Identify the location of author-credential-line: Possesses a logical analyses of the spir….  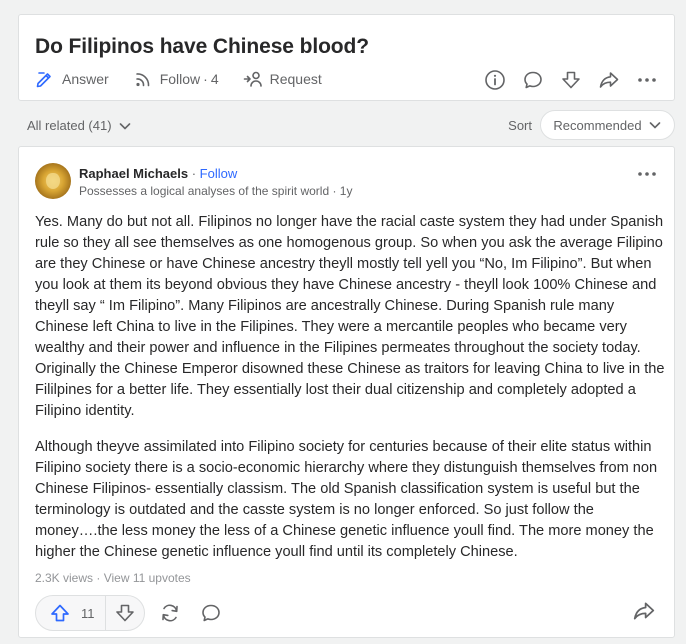
(215, 191).